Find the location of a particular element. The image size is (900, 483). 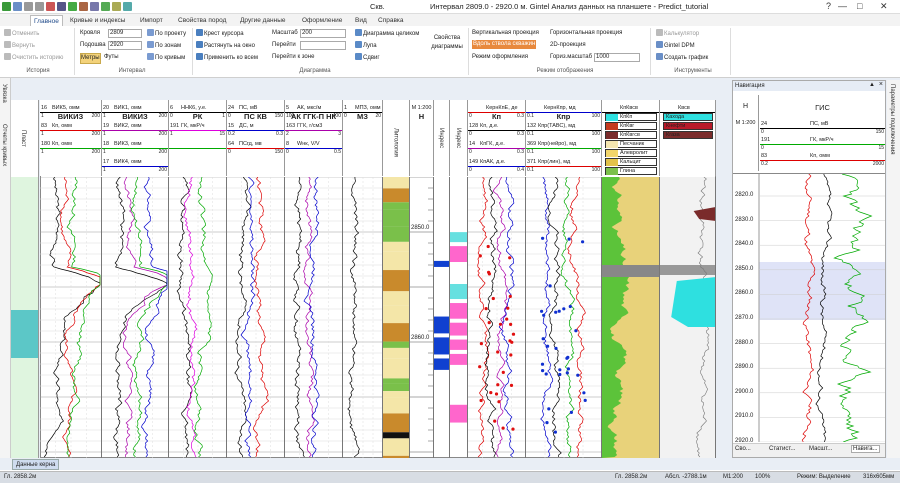

meters-toggle: Метры is located at coordinates (90, 58).